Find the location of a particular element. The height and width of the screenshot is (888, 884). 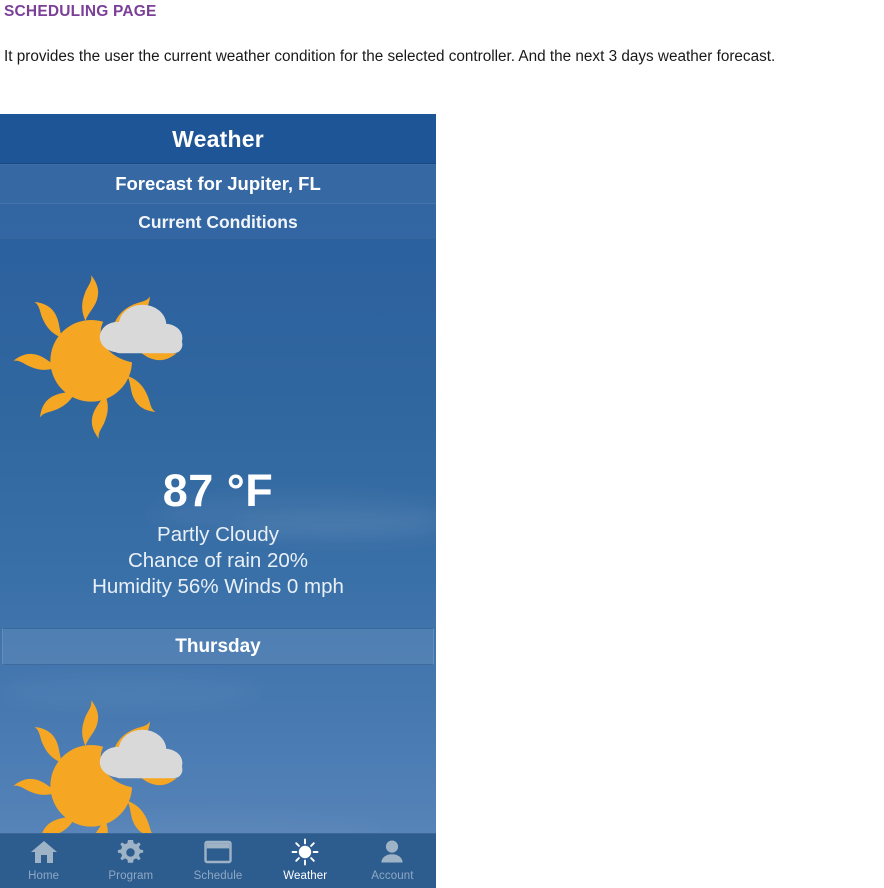

calendar-icon is located at coordinates (218, 852).